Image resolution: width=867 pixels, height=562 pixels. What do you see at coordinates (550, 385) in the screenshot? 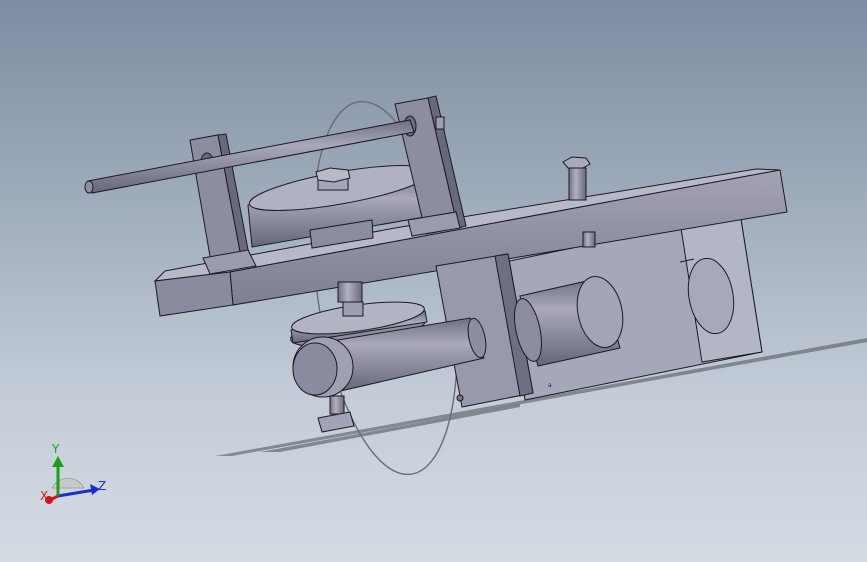
I see `svg-text: a` at bounding box center [550, 385].